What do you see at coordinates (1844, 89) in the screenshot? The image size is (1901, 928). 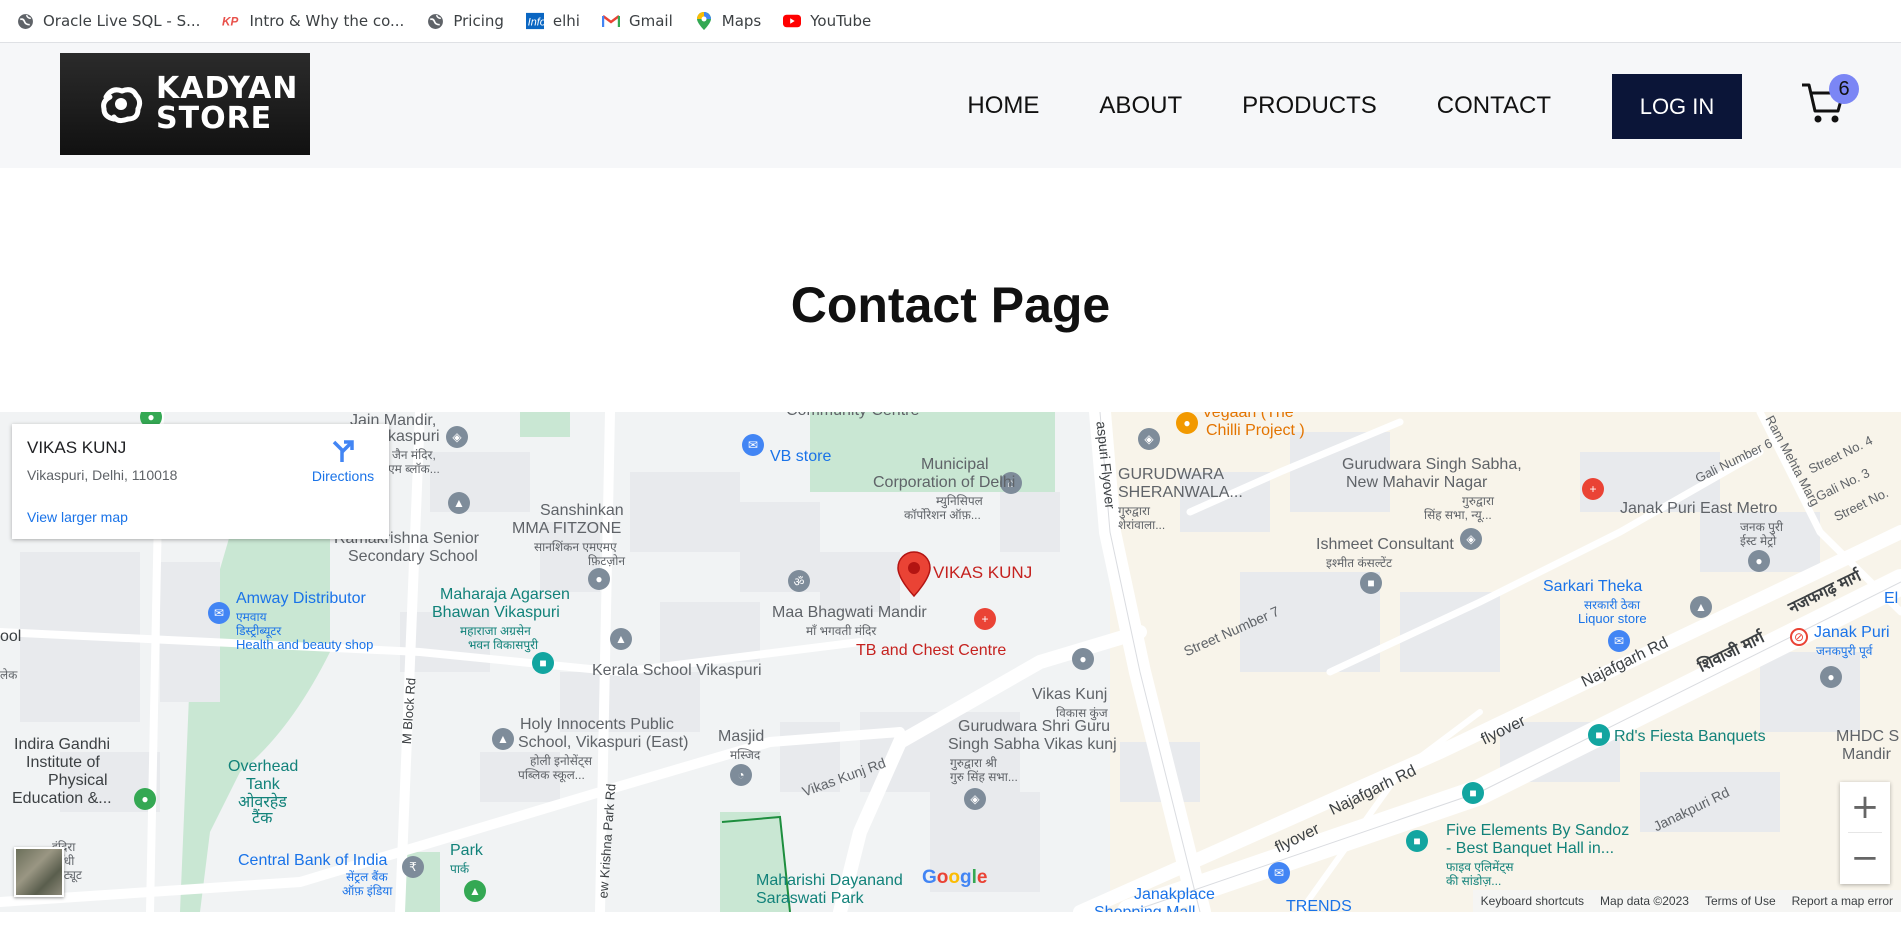 I see `cart-count-badge: 6` at bounding box center [1844, 89].